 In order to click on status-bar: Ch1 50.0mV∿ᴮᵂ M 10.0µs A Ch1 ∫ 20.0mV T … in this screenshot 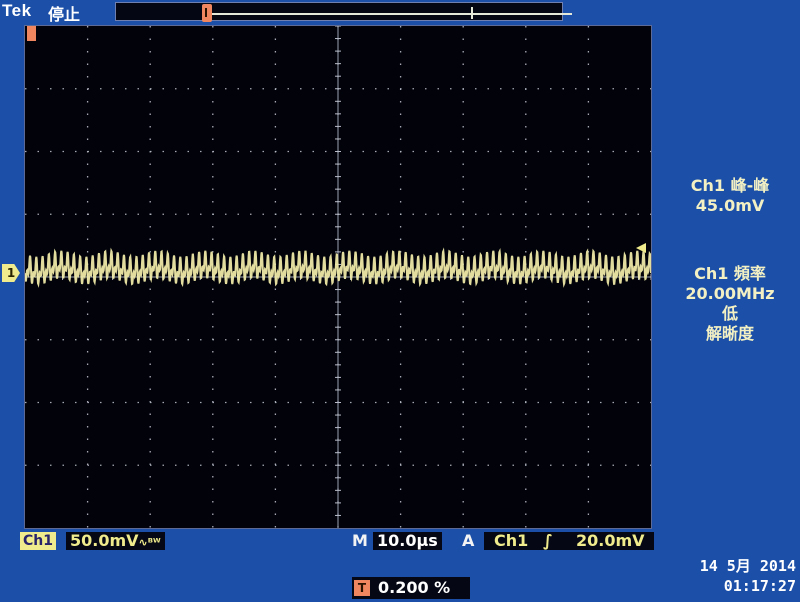, I will do `click(400, 566)`.